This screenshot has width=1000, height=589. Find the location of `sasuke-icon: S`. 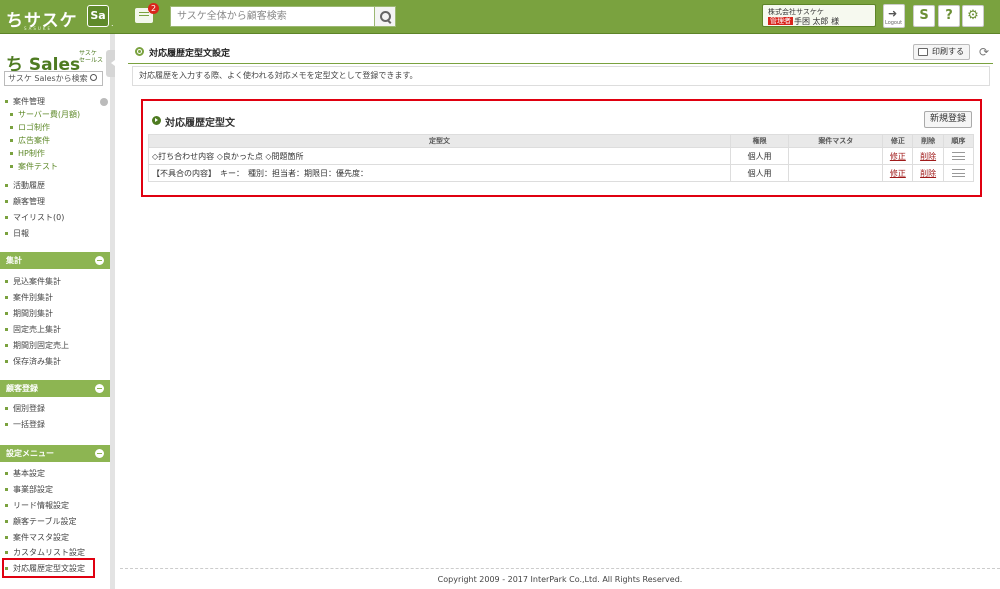

sasuke-icon: S is located at coordinates (924, 16).